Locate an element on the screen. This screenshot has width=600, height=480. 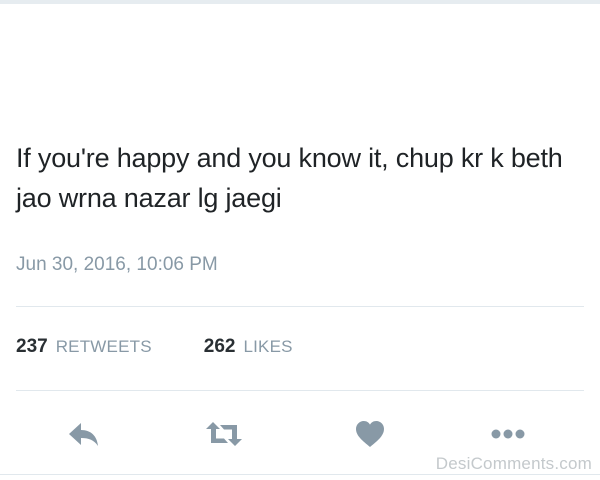
like-button is located at coordinates (370, 434).